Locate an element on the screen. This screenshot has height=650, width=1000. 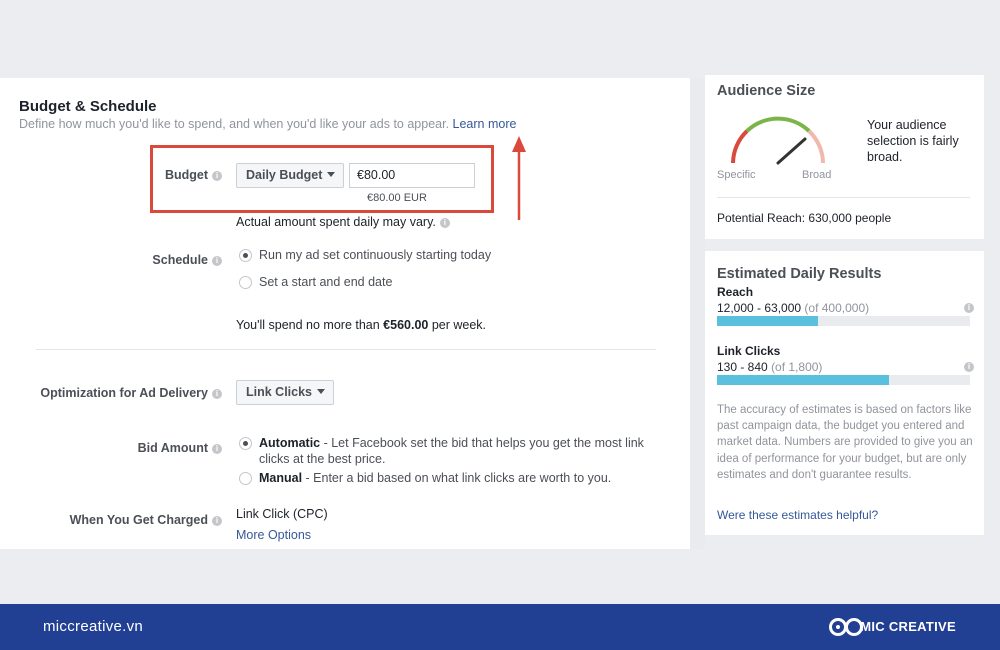
optimization-dropdown: Link Clicks is located at coordinates (285, 392).